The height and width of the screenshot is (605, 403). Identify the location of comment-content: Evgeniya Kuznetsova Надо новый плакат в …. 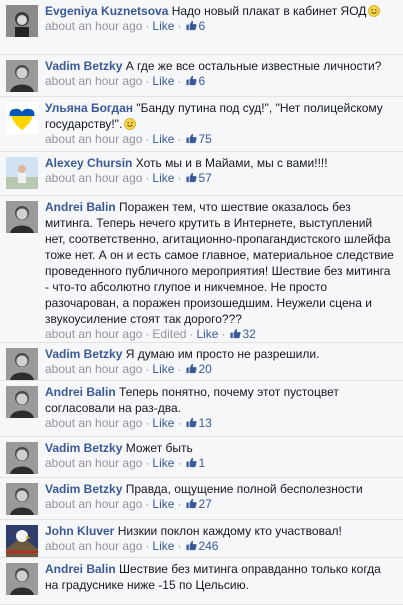
(220, 18).